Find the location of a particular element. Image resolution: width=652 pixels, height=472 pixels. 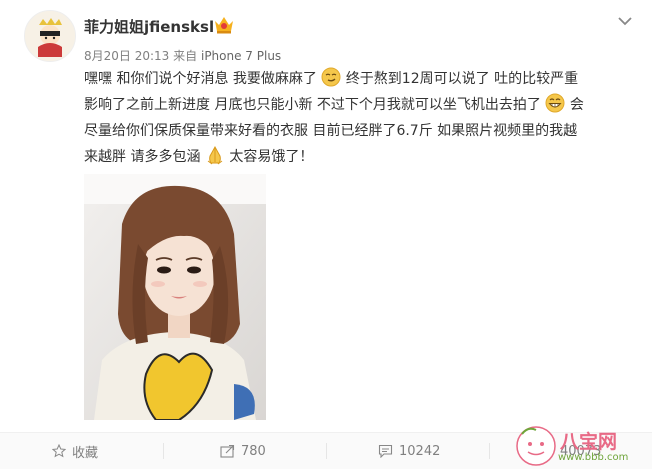

post-text-segment: 会 is located at coordinates (576, 105).